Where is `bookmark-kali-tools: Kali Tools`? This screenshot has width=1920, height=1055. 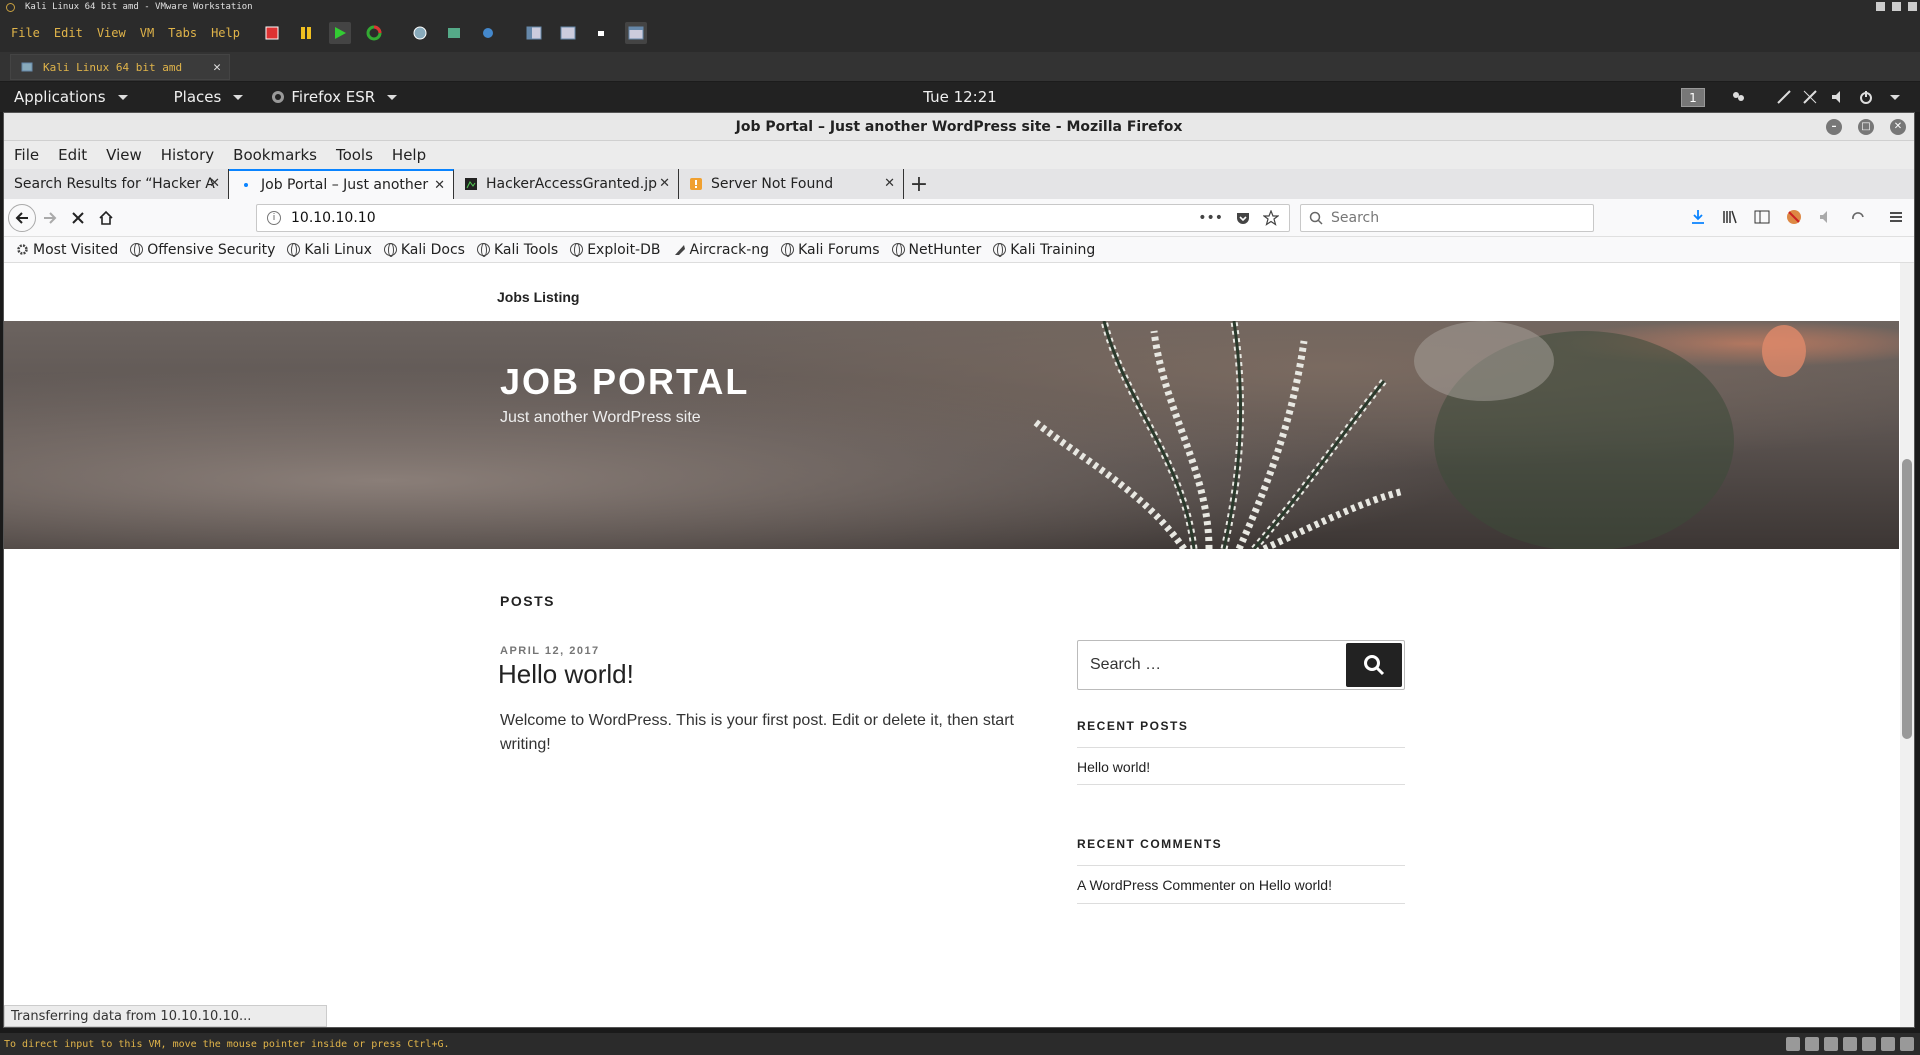
bookmark-kali-tools: Kali Tools is located at coordinates (517, 250).